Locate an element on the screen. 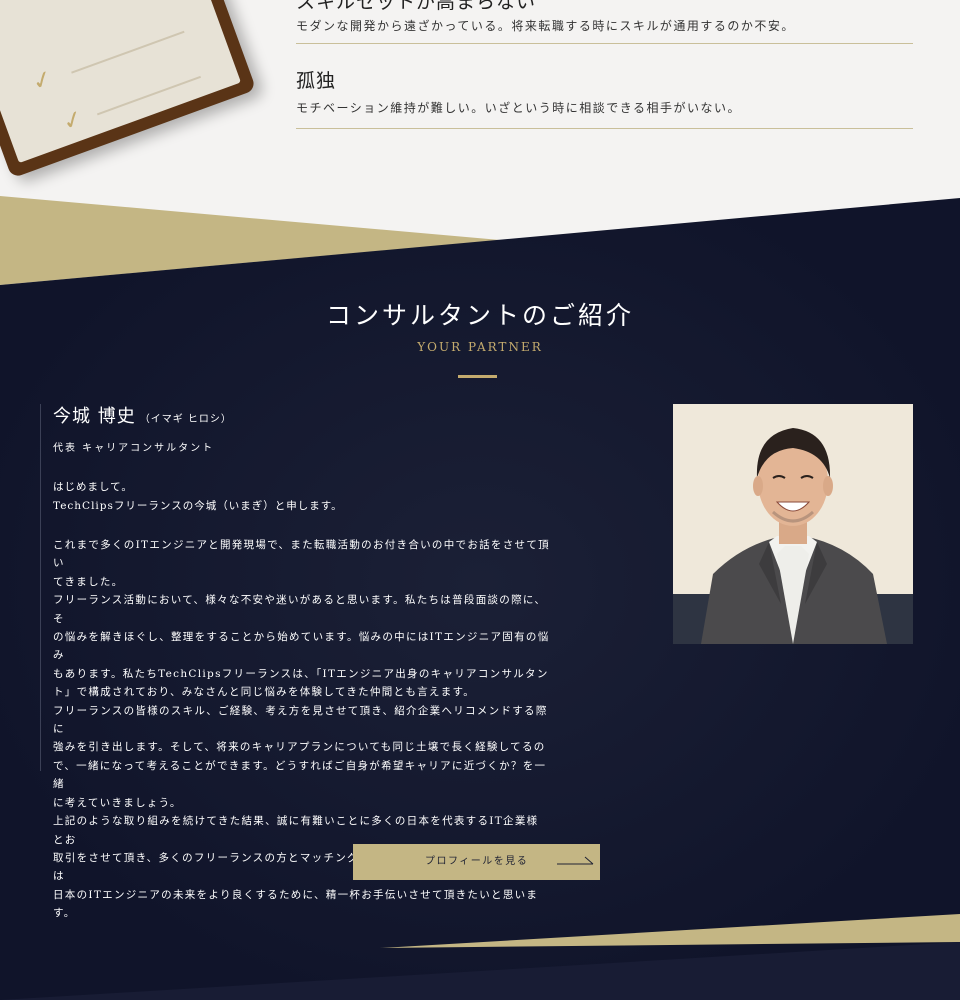 The width and height of the screenshot is (960, 1000). consultant-role: 代表 キャリアコンサルタント is located at coordinates (134, 448).